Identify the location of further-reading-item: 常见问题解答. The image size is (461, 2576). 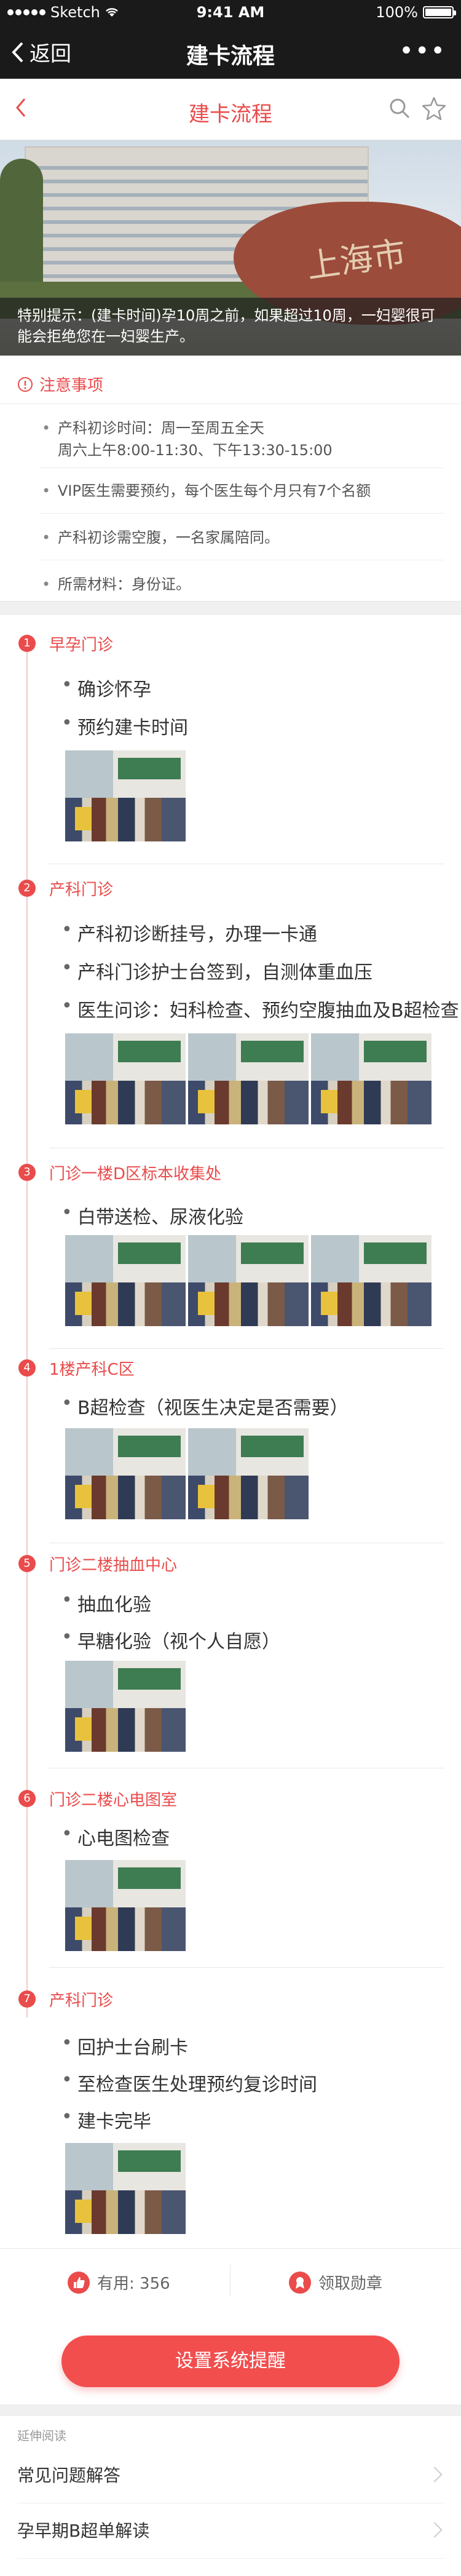
(230, 2475).